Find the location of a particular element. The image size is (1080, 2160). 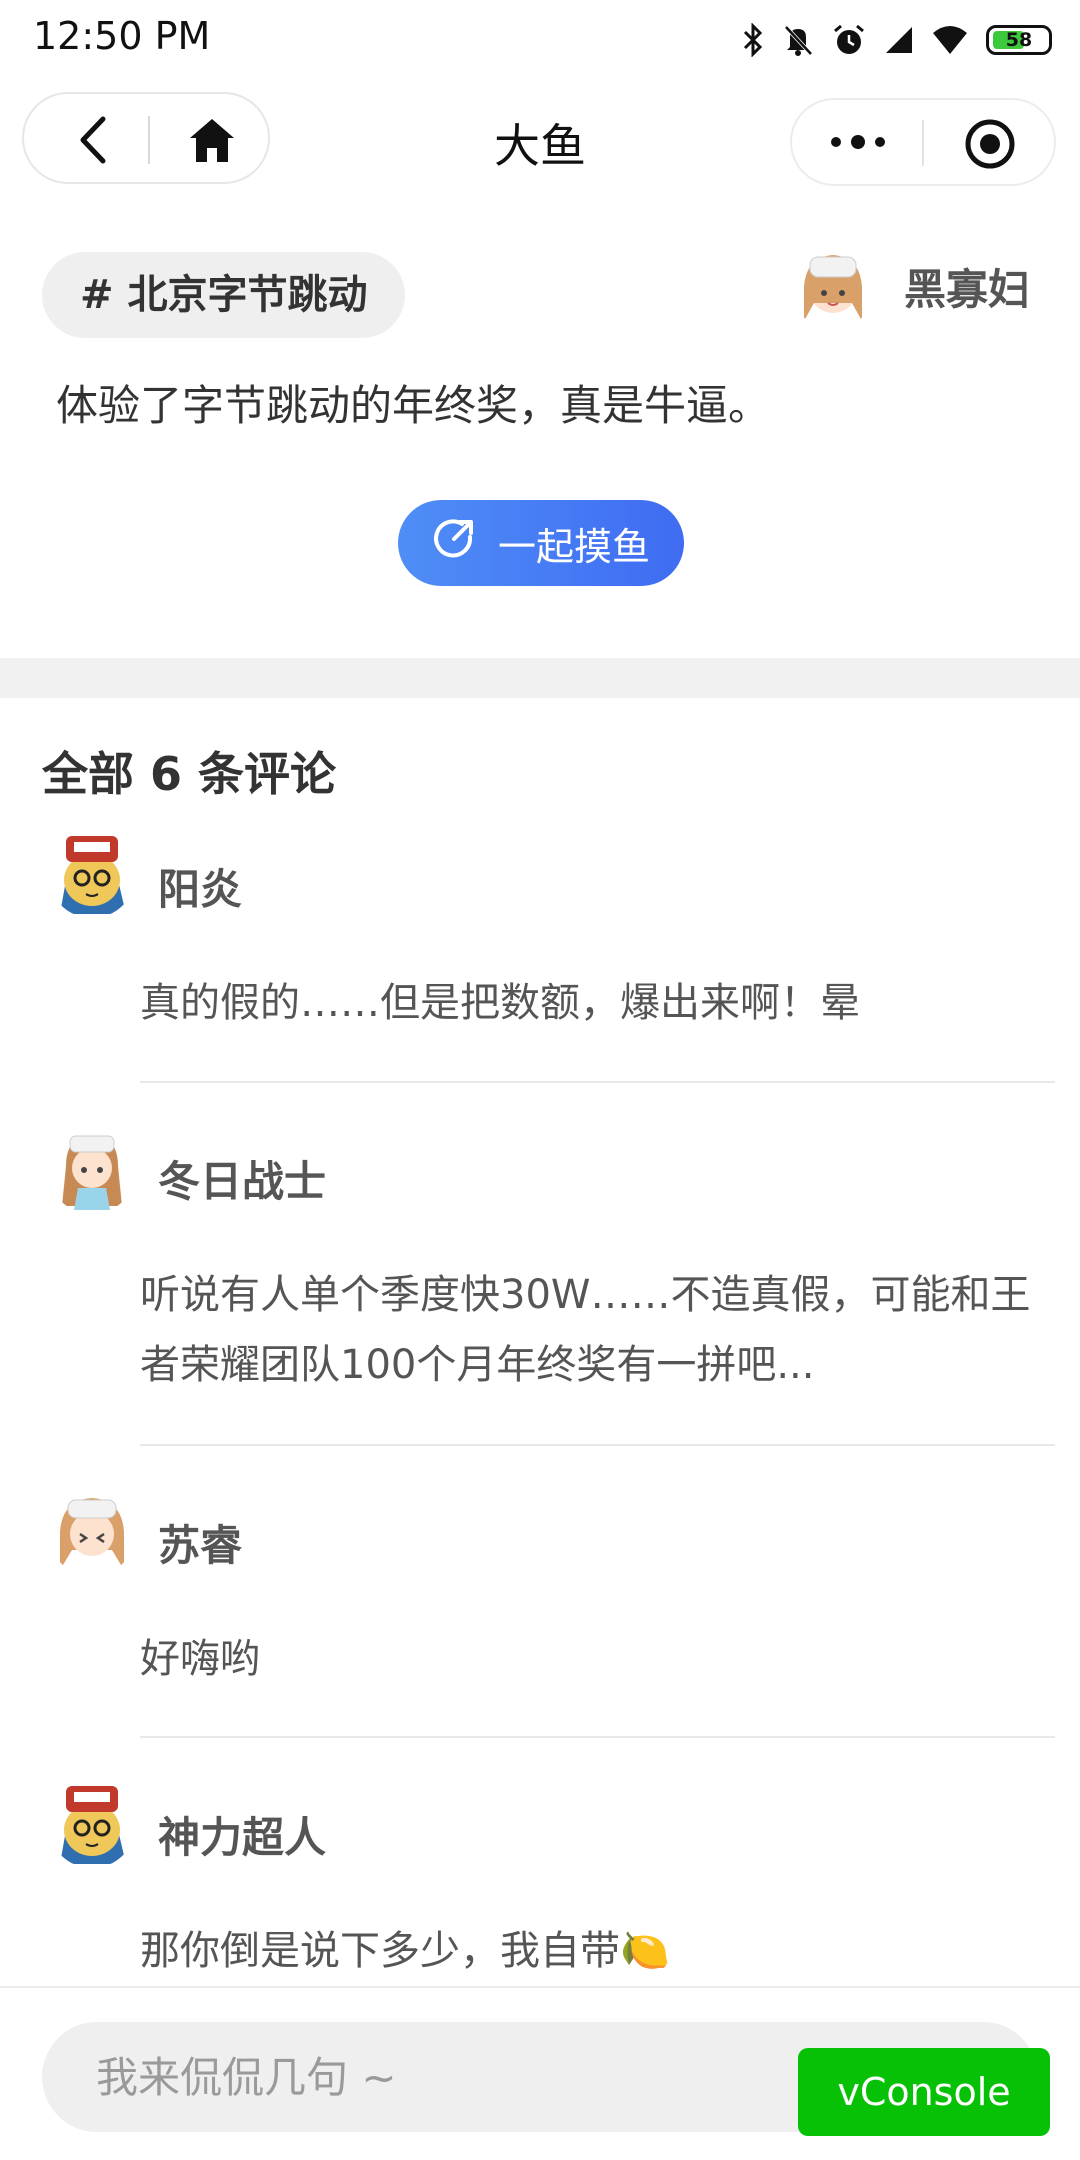

comment-text: 那你倒是说下多少，我自带🍋 is located at coordinates (405, 1951).